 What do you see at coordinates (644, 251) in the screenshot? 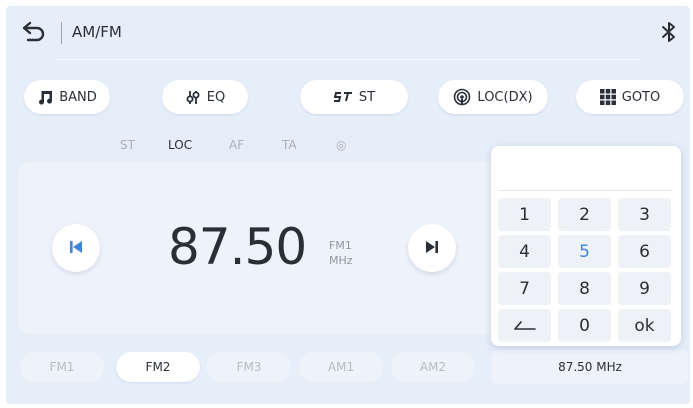
I see `key-6: 6` at bounding box center [644, 251].